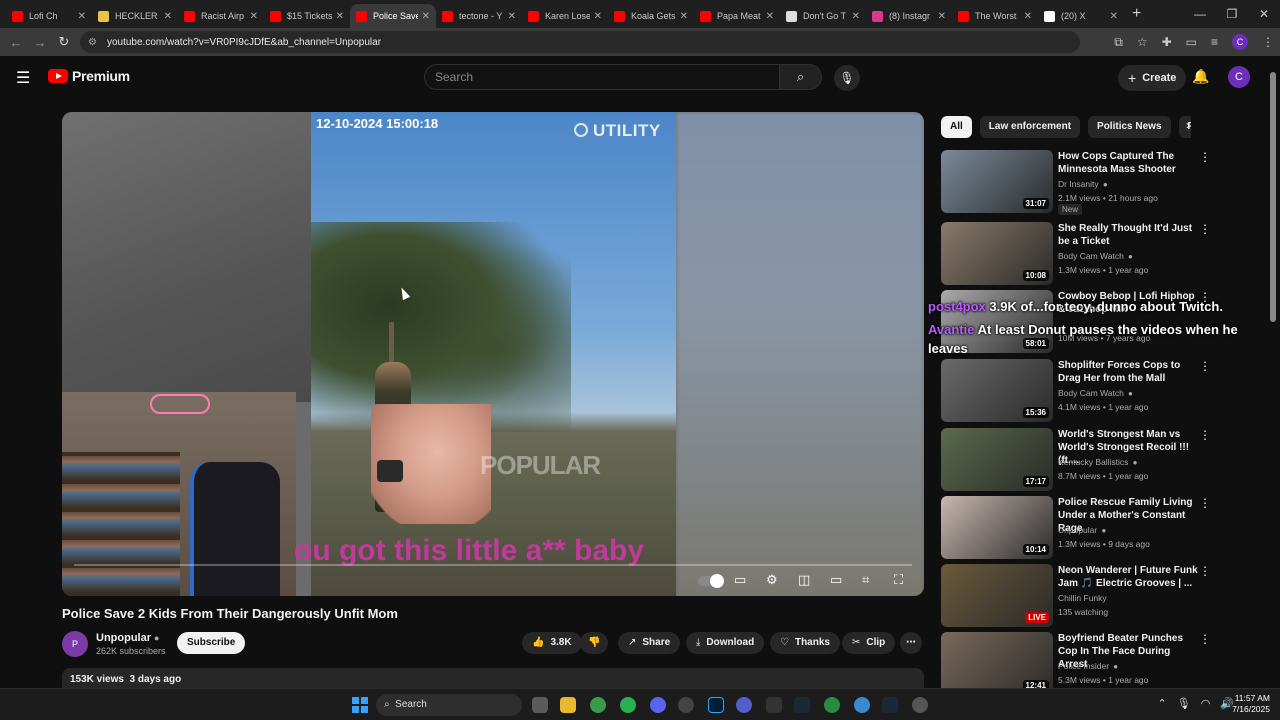 The image size is (1280, 720). Describe the element at coordinates (909, 16) in the screenshot. I see `browser-tab: (8) Instagr ✕` at that location.